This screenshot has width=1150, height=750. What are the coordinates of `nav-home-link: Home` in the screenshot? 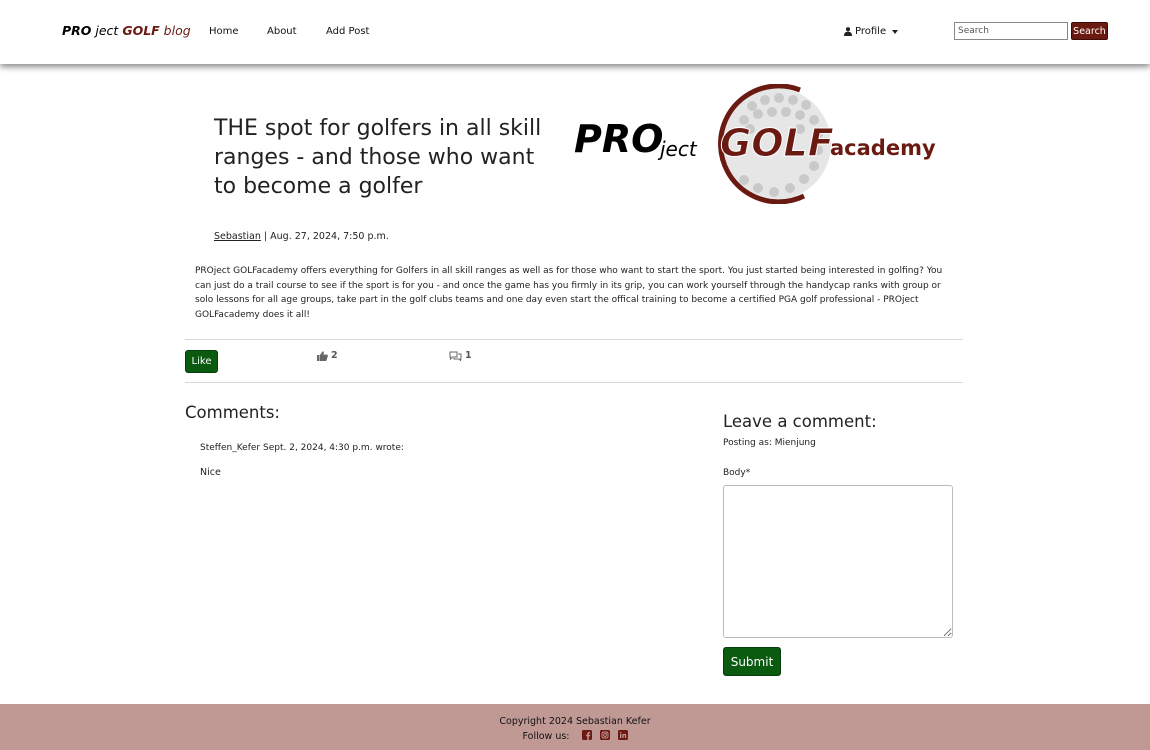 It's located at (224, 31).